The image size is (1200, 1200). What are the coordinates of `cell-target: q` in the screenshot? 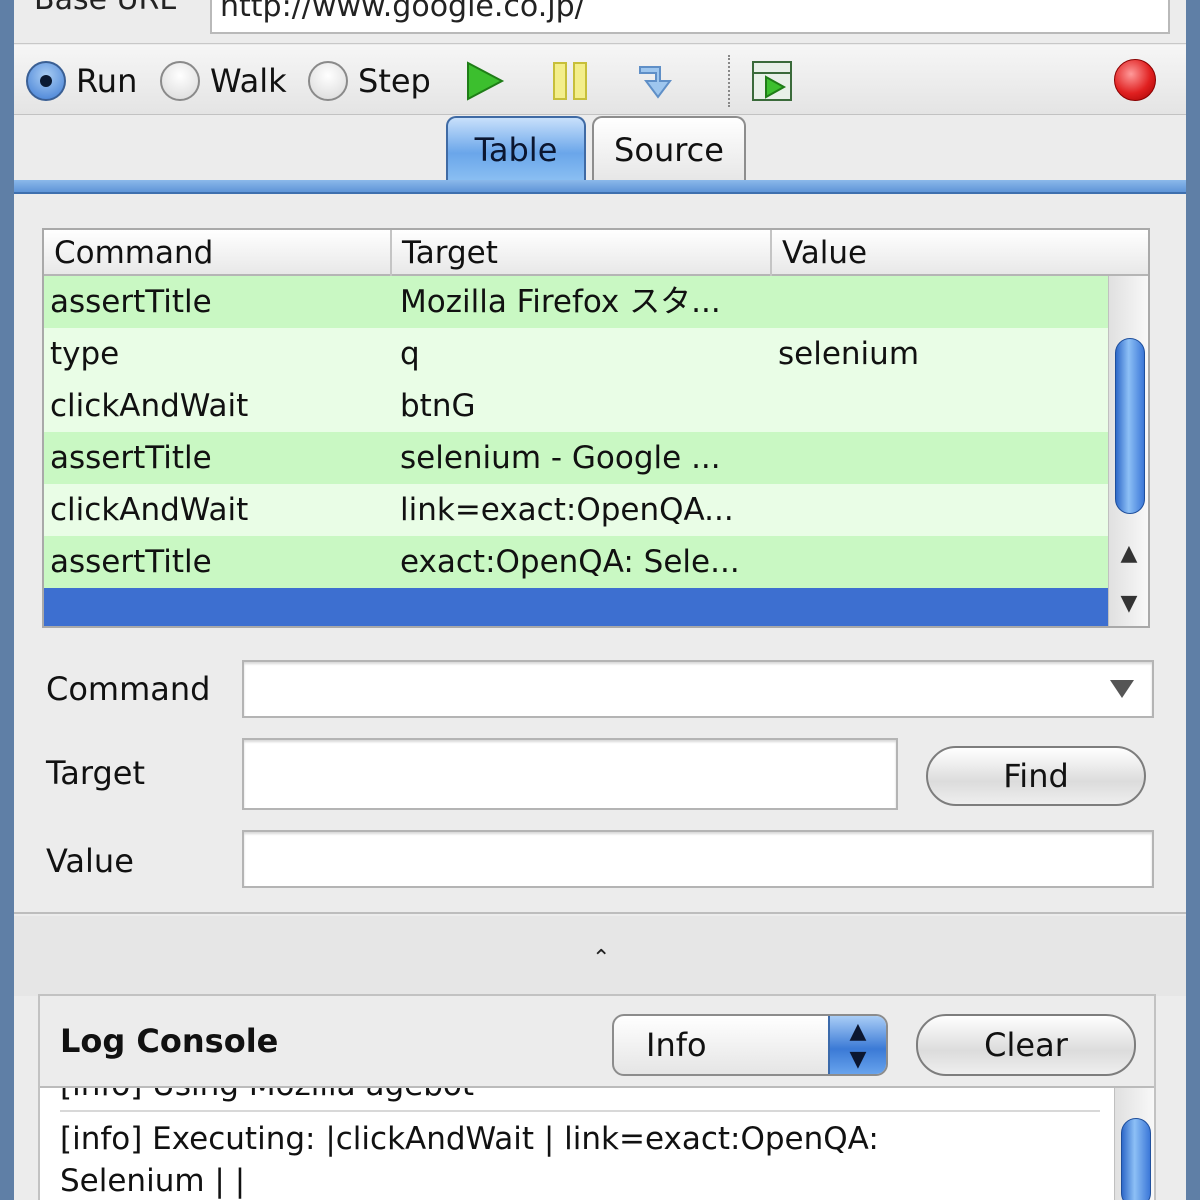 It's located at (410, 354).